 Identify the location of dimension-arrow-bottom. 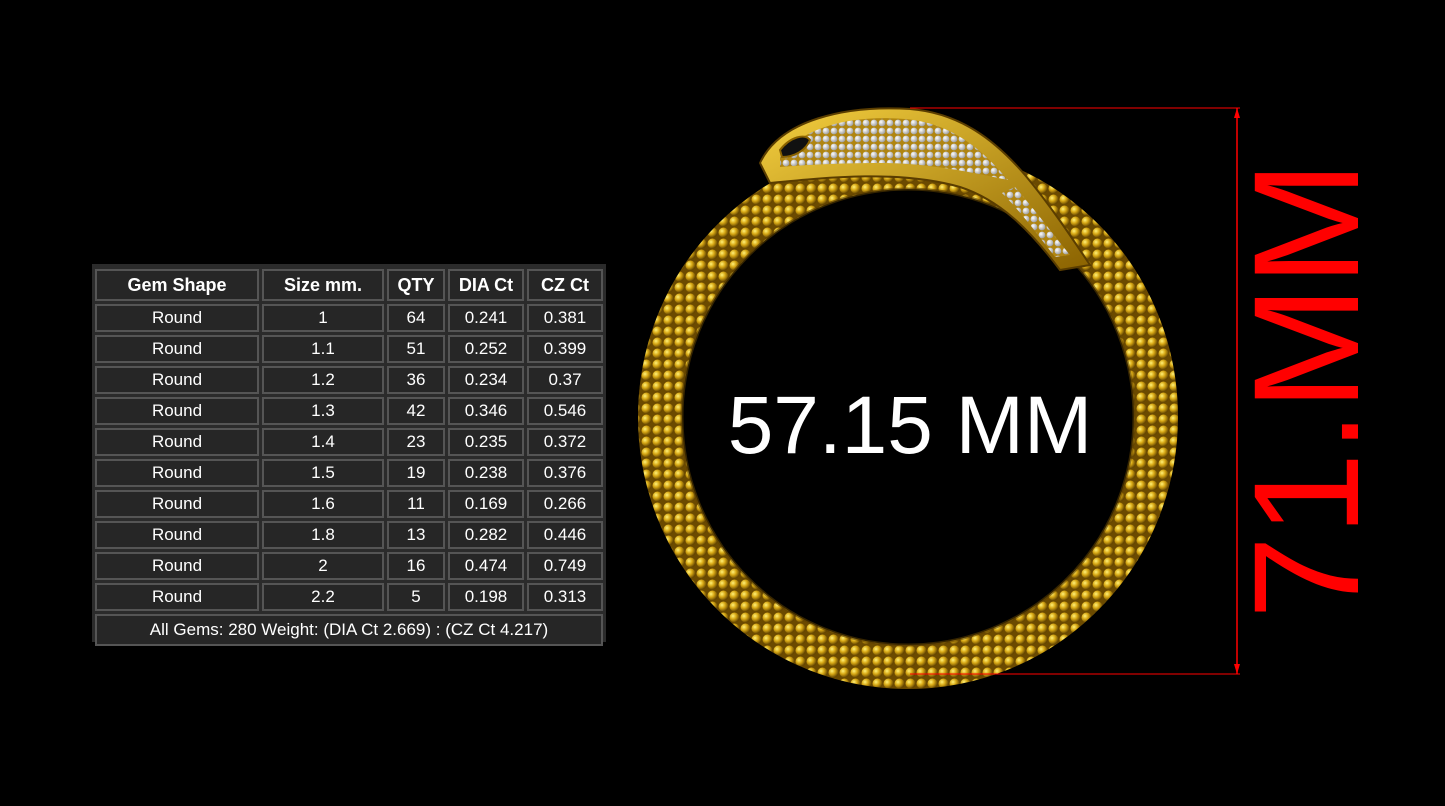
(1237, 669).